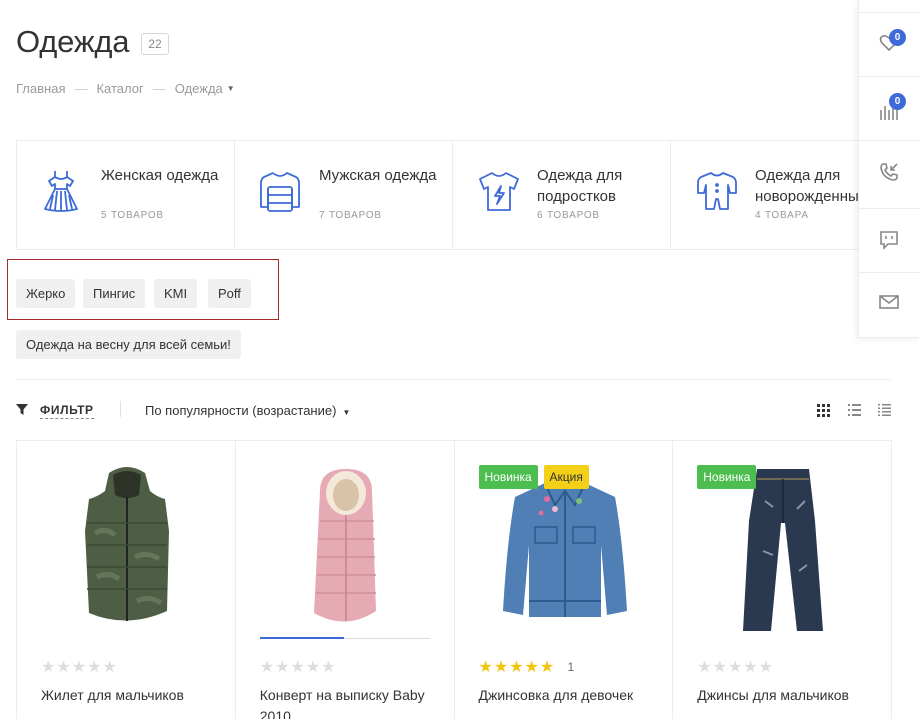  What do you see at coordinates (787, 695) in the screenshot?
I see `product-name: Джинсы для мальчиков` at bounding box center [787, 695].